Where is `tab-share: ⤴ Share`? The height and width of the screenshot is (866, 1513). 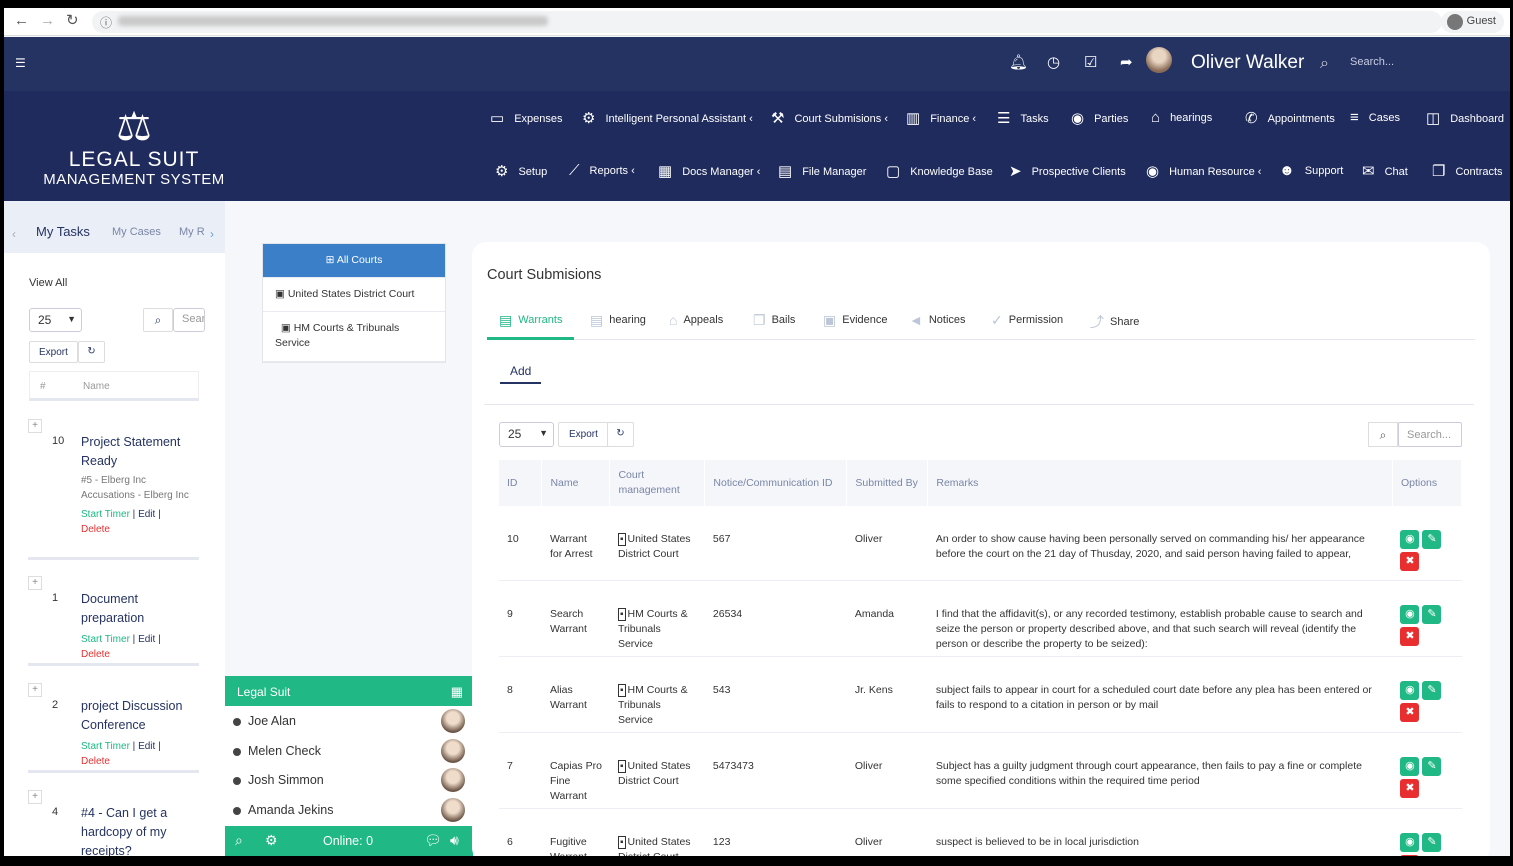
tab-share: ⤴ Share is located at coordinates (1114, 322).